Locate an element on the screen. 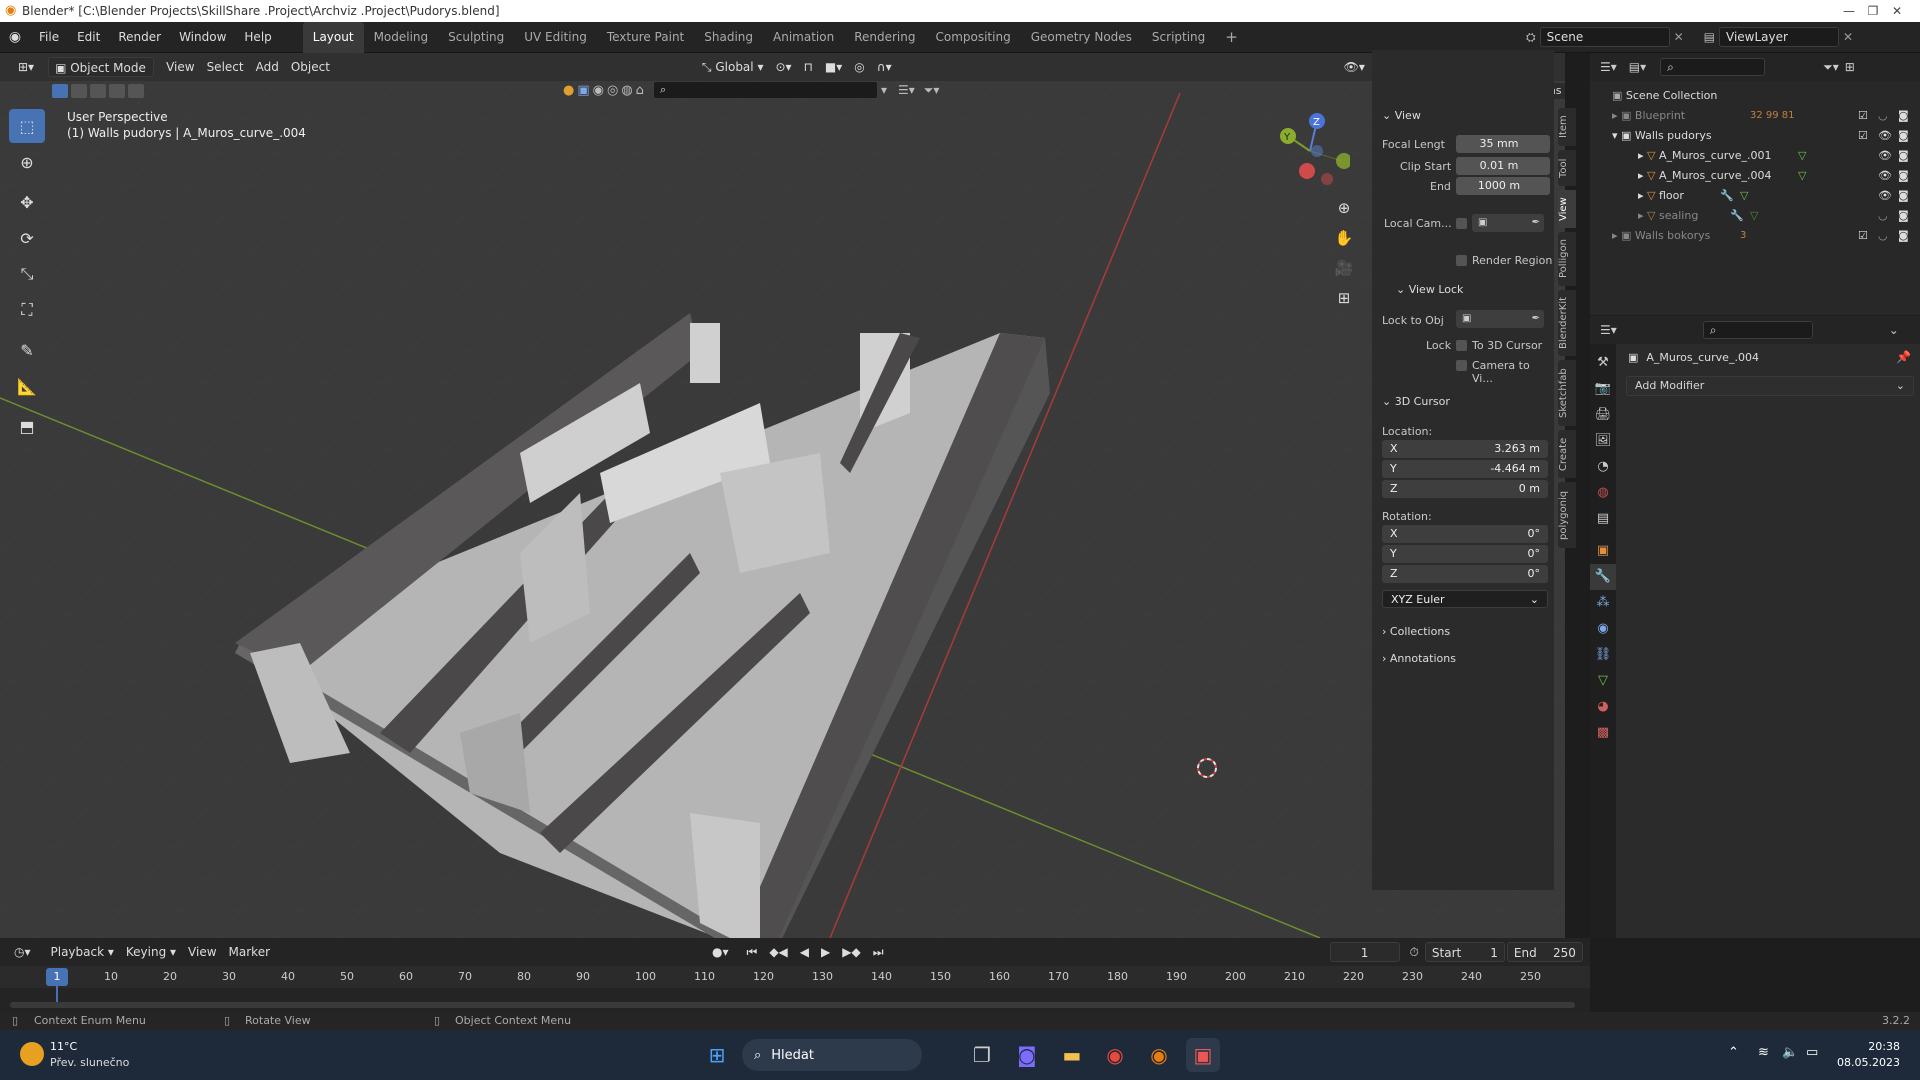 The image size is (1920, 1080). output-properties-icon: 🖨 is located at coordinates (1603, 415).